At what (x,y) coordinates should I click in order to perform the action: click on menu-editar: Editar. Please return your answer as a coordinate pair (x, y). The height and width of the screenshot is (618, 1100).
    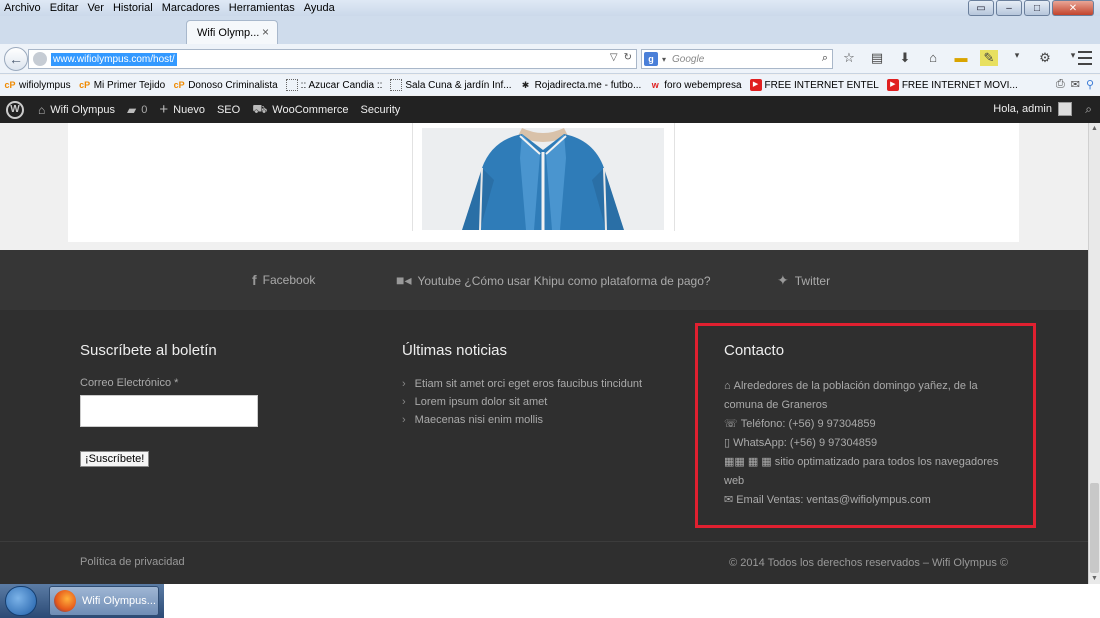
    Looking at the image, I should click on (64, 8).